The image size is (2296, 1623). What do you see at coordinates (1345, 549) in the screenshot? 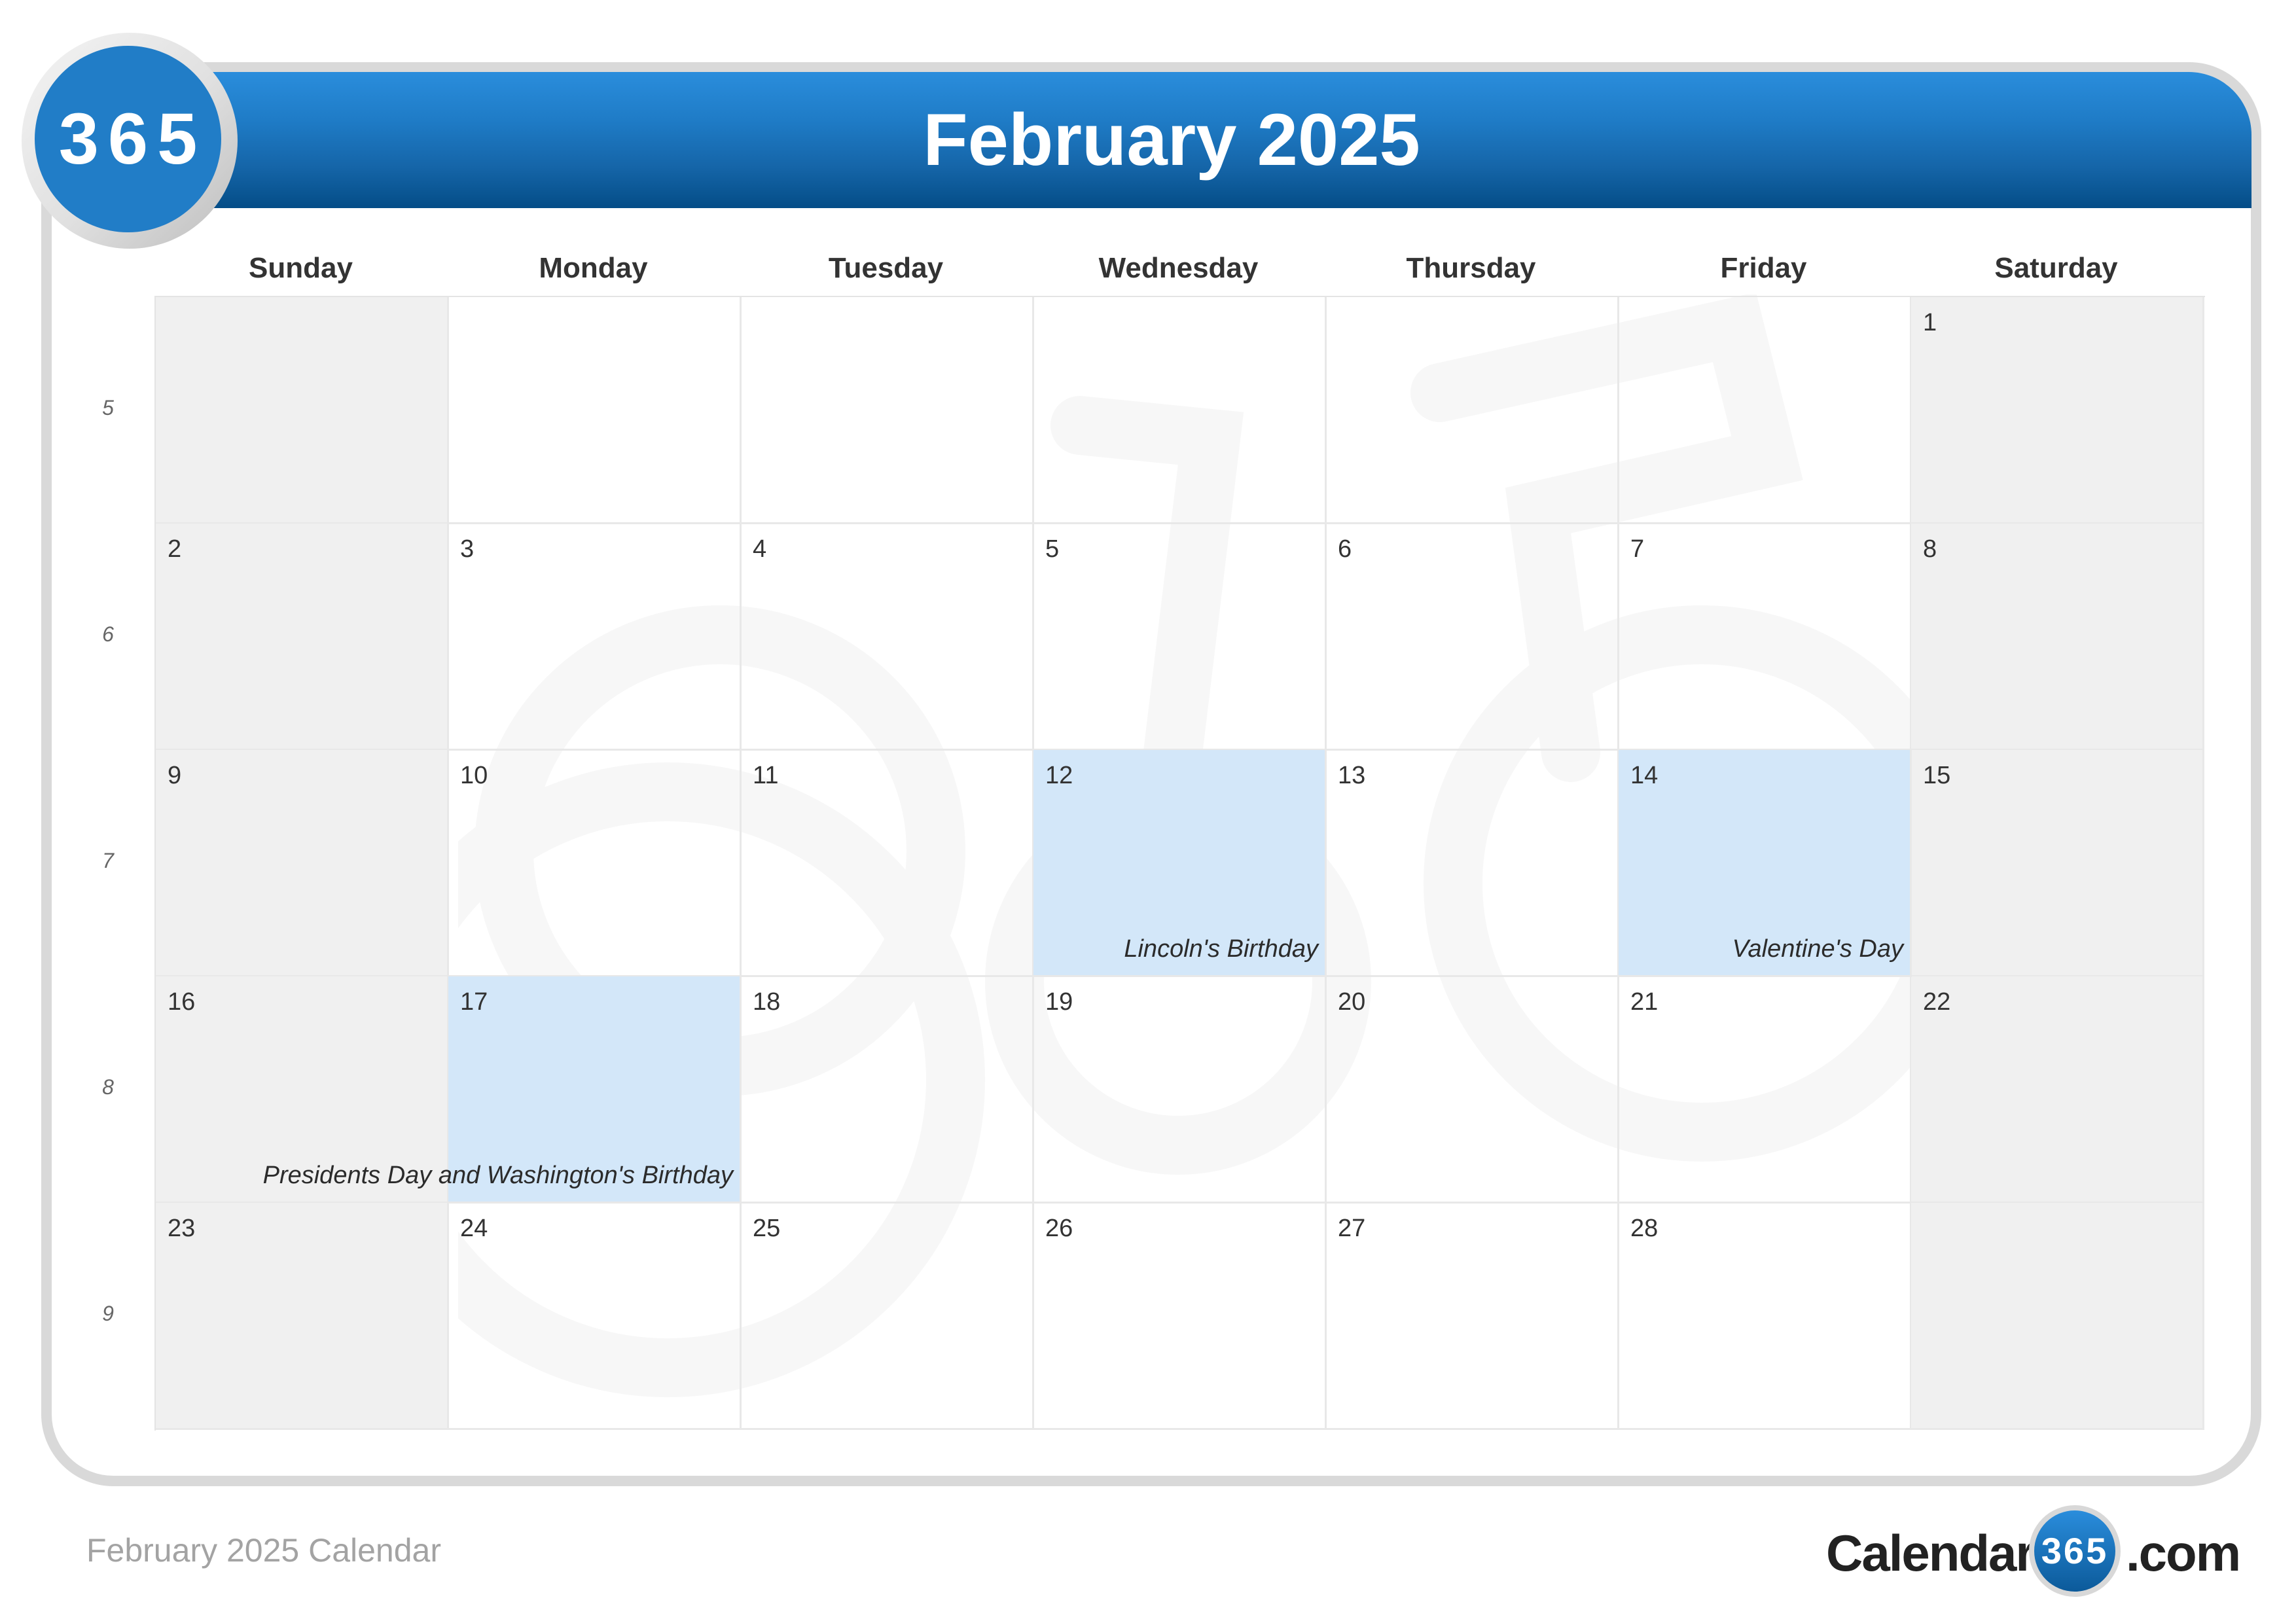
I see `day-number: 6` at bounding box center [1345, 549].